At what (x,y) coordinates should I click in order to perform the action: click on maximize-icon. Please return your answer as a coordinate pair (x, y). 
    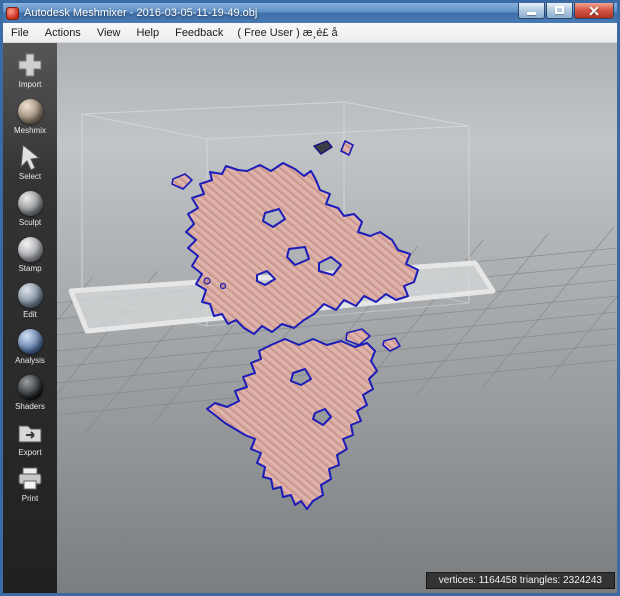
    Looking at the image, I should click on (559, 10).